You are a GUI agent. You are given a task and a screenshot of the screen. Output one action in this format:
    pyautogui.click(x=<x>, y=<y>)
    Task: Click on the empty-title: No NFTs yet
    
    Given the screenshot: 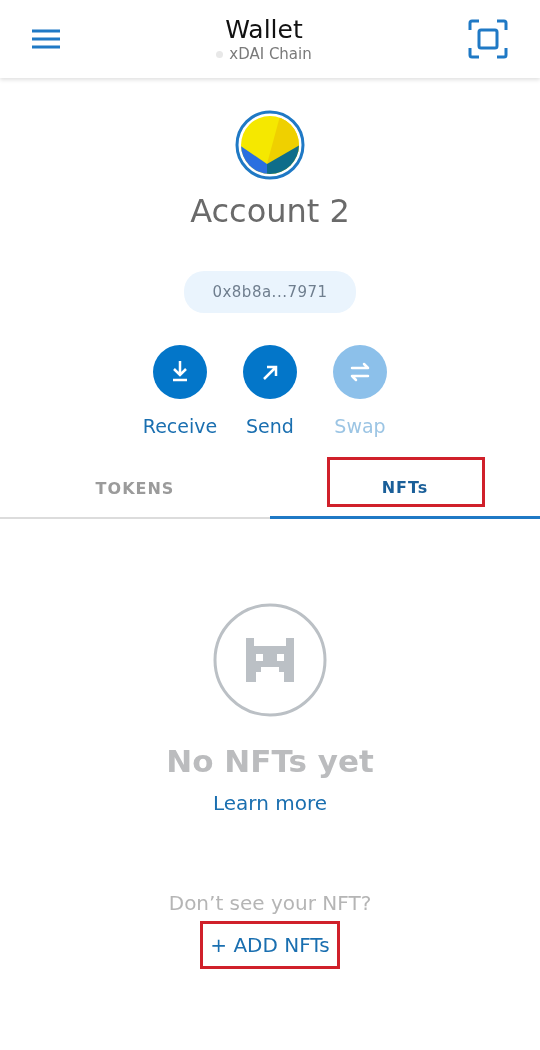 What is the action you would take?
    pyautogui.click(x=270, y=761)
    